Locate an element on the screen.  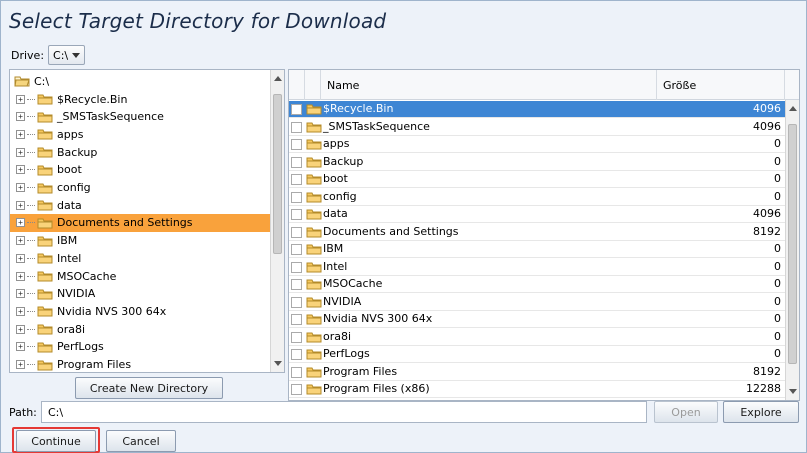
tree-item: + ora8i is located at coordinates (141, 329).